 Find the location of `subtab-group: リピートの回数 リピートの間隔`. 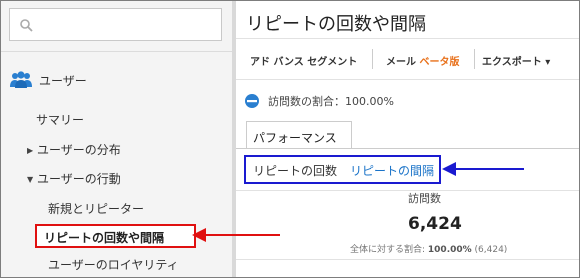

subtab-group: リピートの回数 リピートの間隔 is located at coordinates (342, 169).